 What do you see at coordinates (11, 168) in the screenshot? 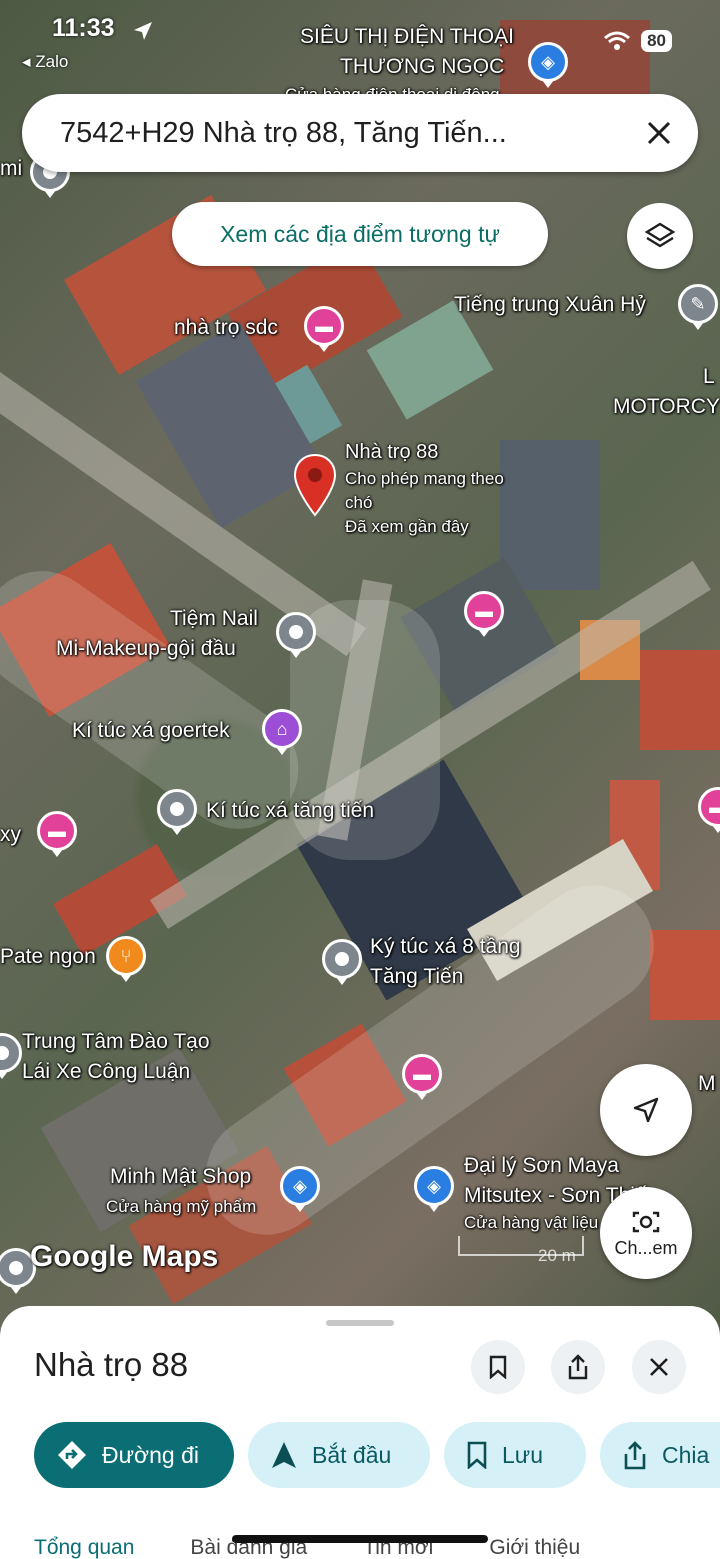
I see `map-label: mi` at bounding box center [11, 168].